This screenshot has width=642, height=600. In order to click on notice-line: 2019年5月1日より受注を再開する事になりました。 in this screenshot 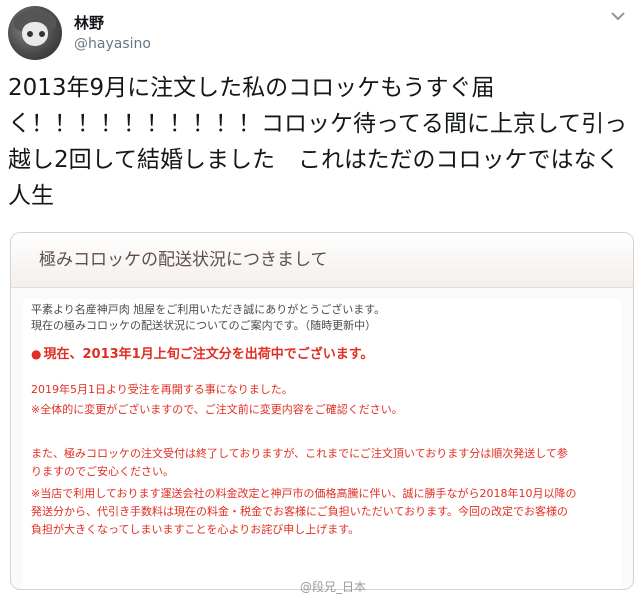, I will do `click(162, 389)`.